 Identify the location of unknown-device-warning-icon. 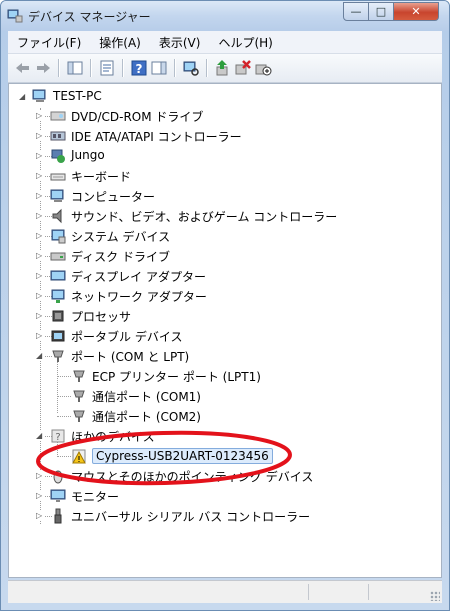
(79, 456).